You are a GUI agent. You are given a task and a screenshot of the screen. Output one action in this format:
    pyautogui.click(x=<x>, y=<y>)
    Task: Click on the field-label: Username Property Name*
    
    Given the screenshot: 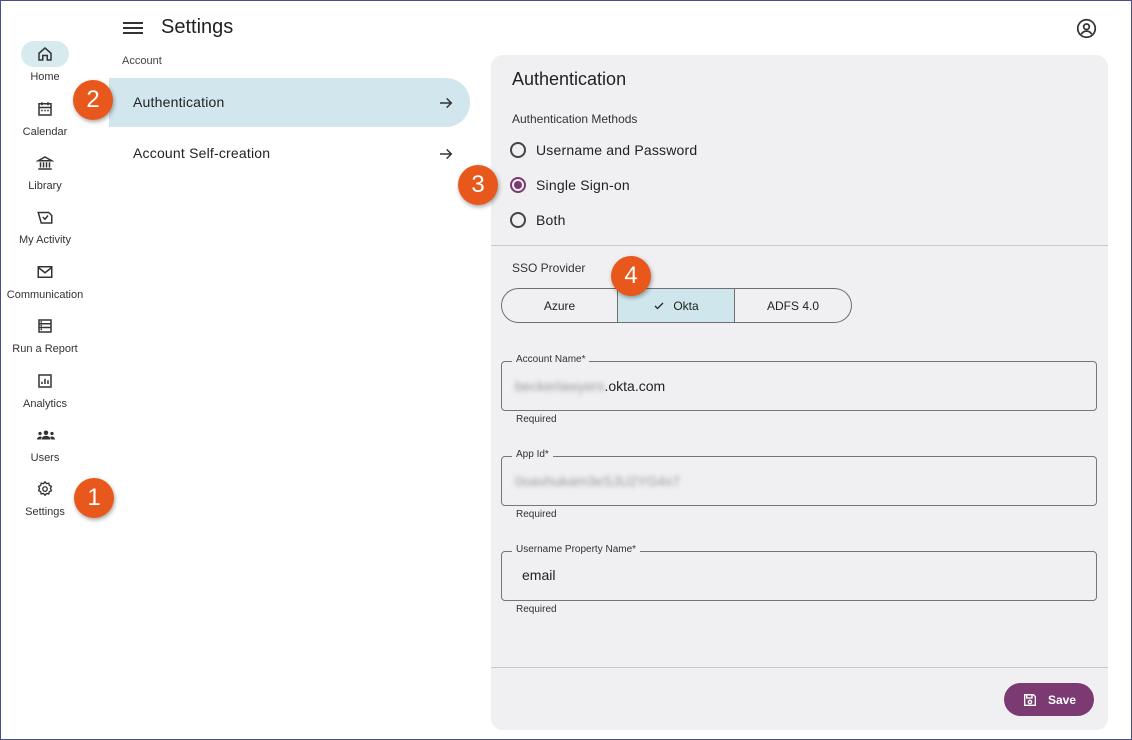 What is the action you would take?
    pyautogui.click(x=576, y=549)
    